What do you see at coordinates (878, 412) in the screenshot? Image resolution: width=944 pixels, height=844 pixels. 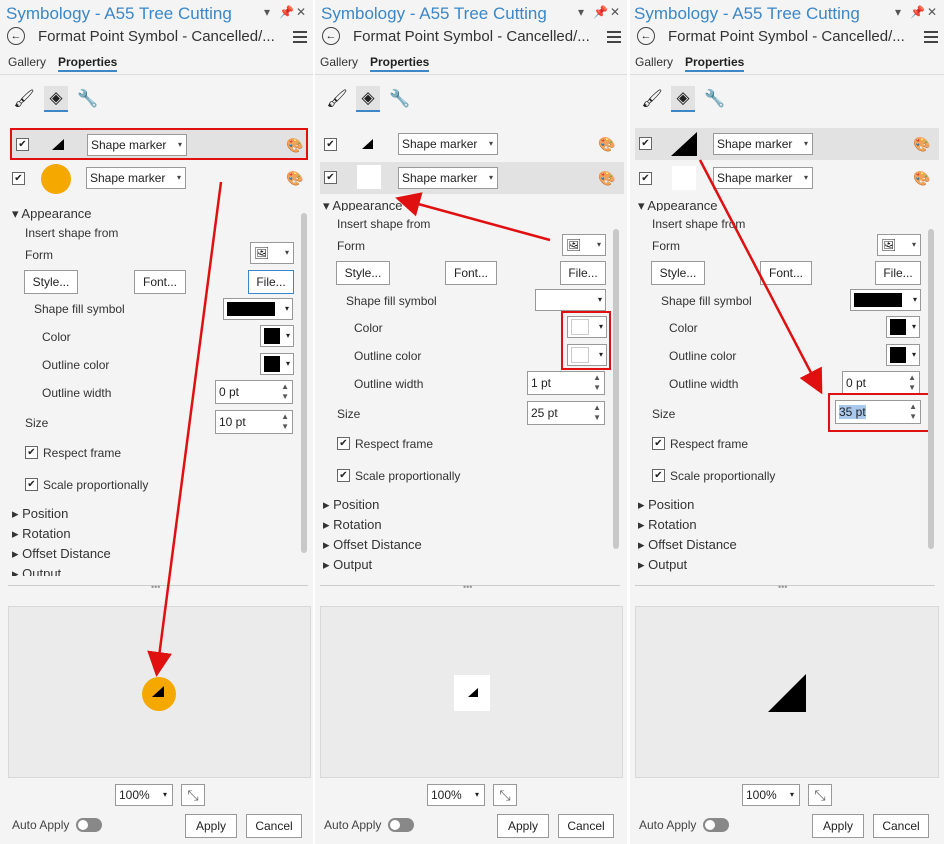 I see `size-input: 35 pt ▲ ▼` at bounding box center [878, 412].